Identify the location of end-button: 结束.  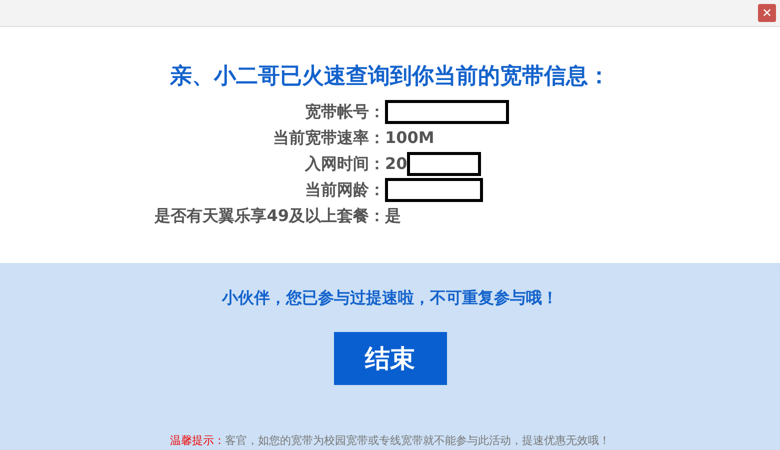
(390, 358).